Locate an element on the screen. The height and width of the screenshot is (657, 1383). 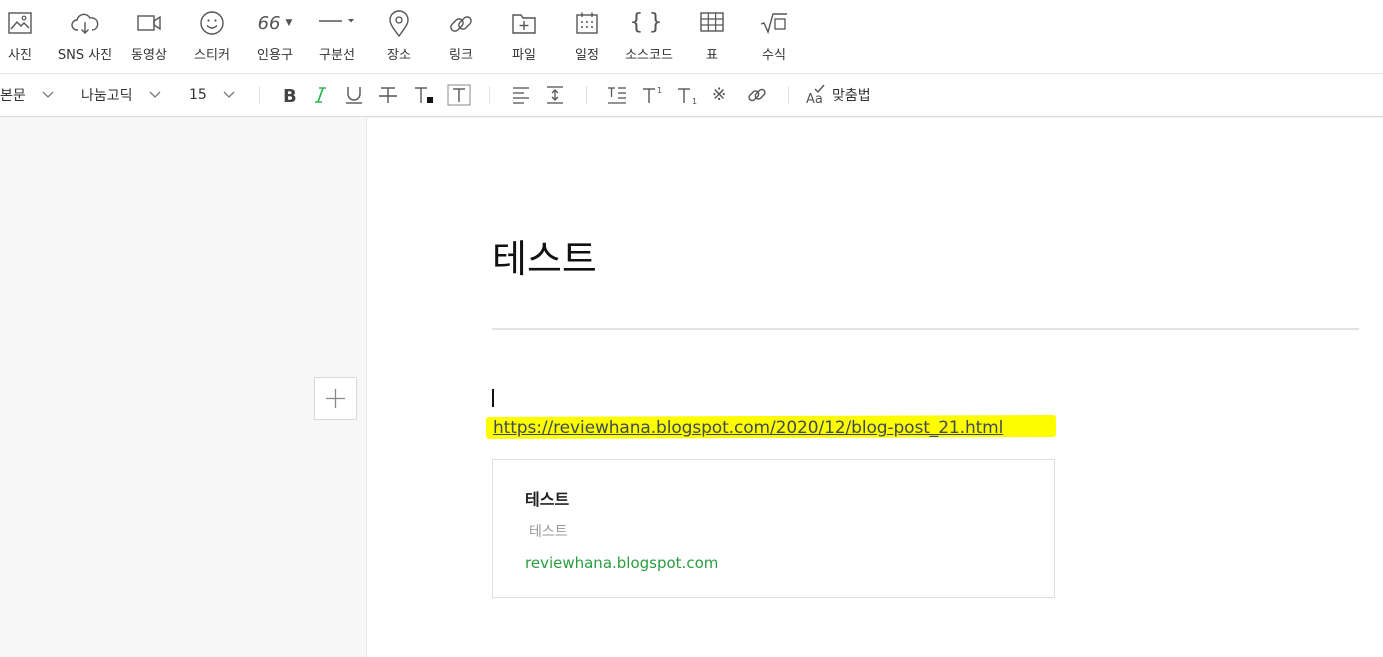
insert-link-button: 링크 is located at coordinates (461, 36).